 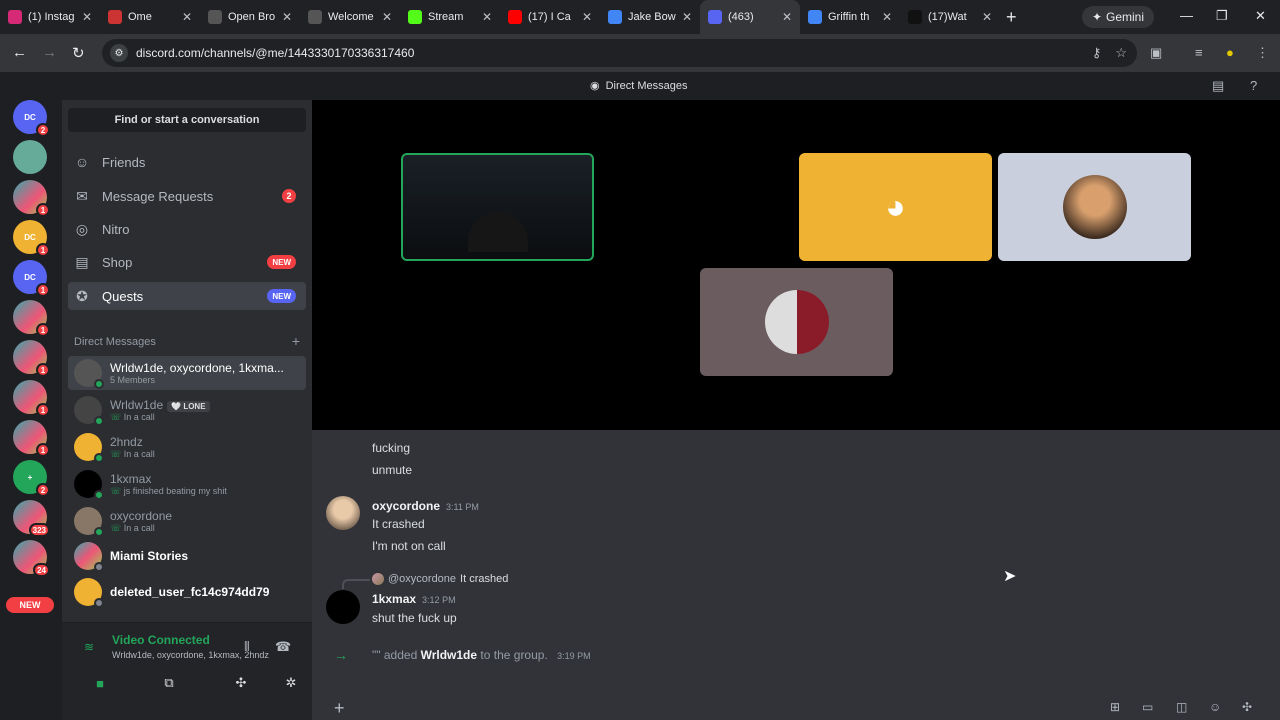 What do you see at coordinates (1011, 17) in the screenshot?
I see `new-tab-icon: +` at bounding box center [1011, 17].